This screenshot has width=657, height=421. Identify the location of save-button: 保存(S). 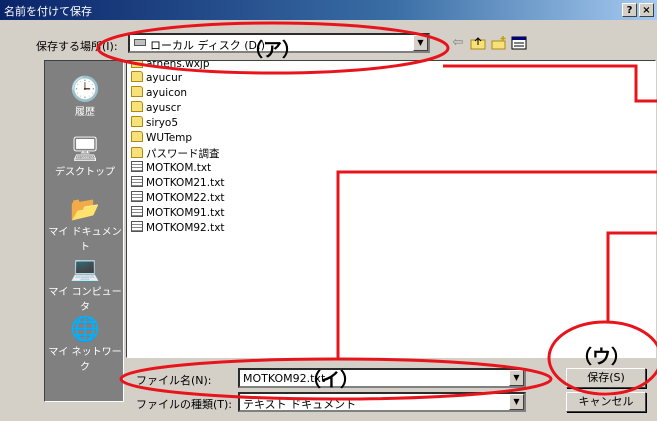
(606, 378).